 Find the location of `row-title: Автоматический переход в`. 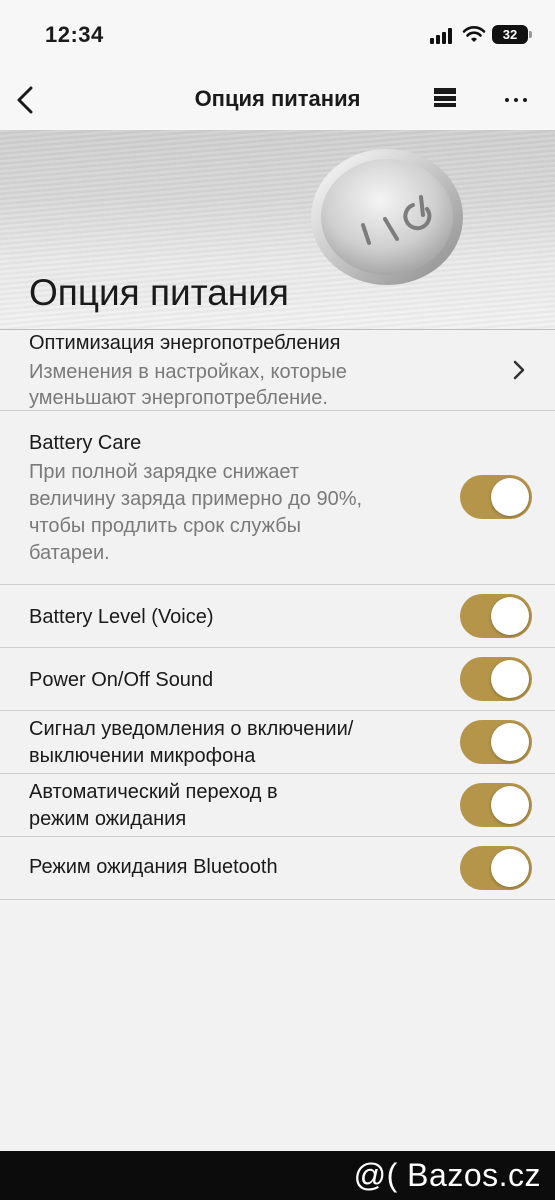

row-title: Автоматический переход в is located at coordinates (153, 792).